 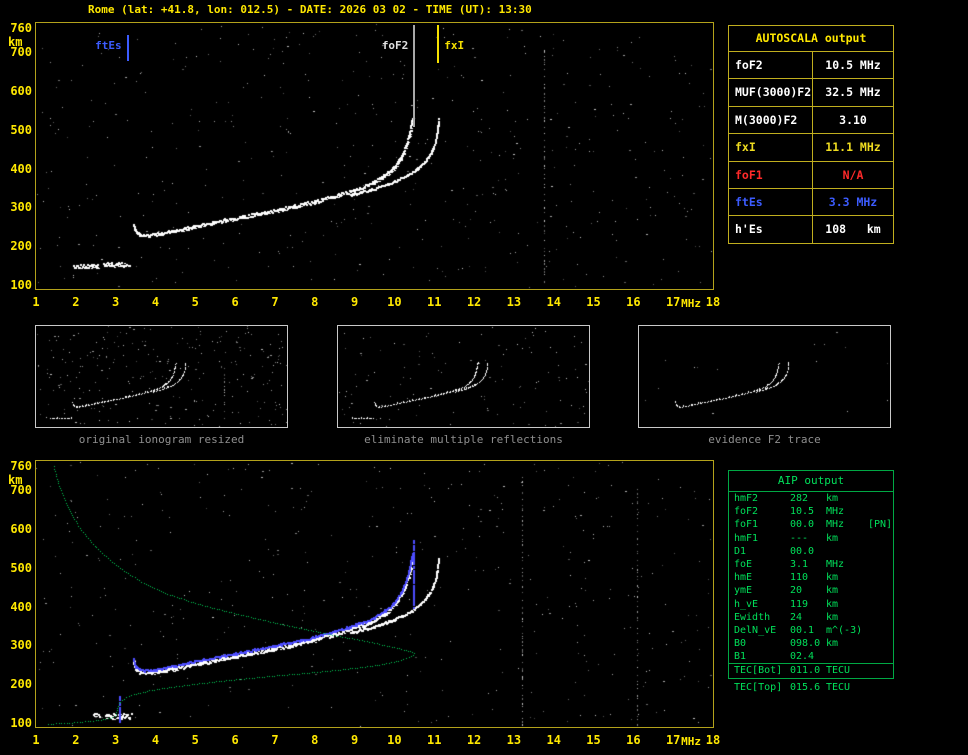 I want to click on thumbnail-eliminate-canvas, so click(x=463, y=376).